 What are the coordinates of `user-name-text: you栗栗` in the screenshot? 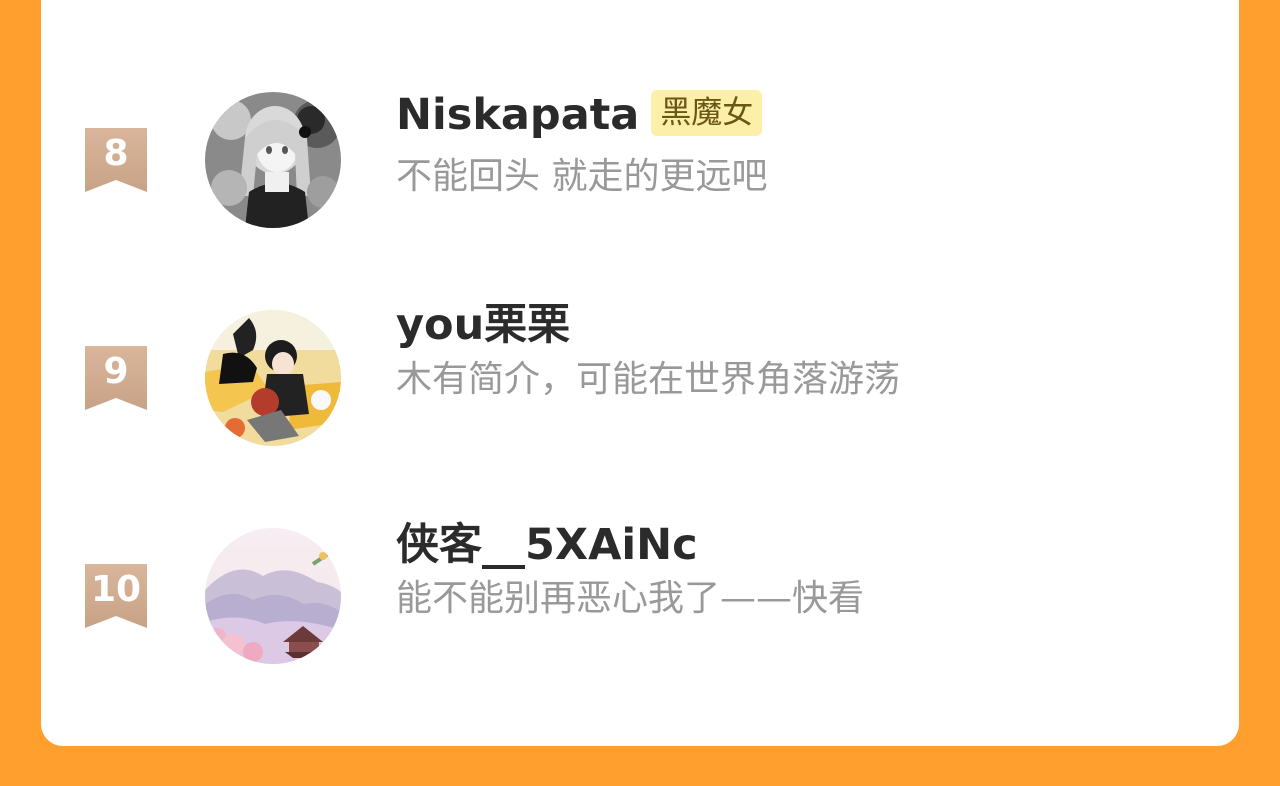 It's located at (483, 325).